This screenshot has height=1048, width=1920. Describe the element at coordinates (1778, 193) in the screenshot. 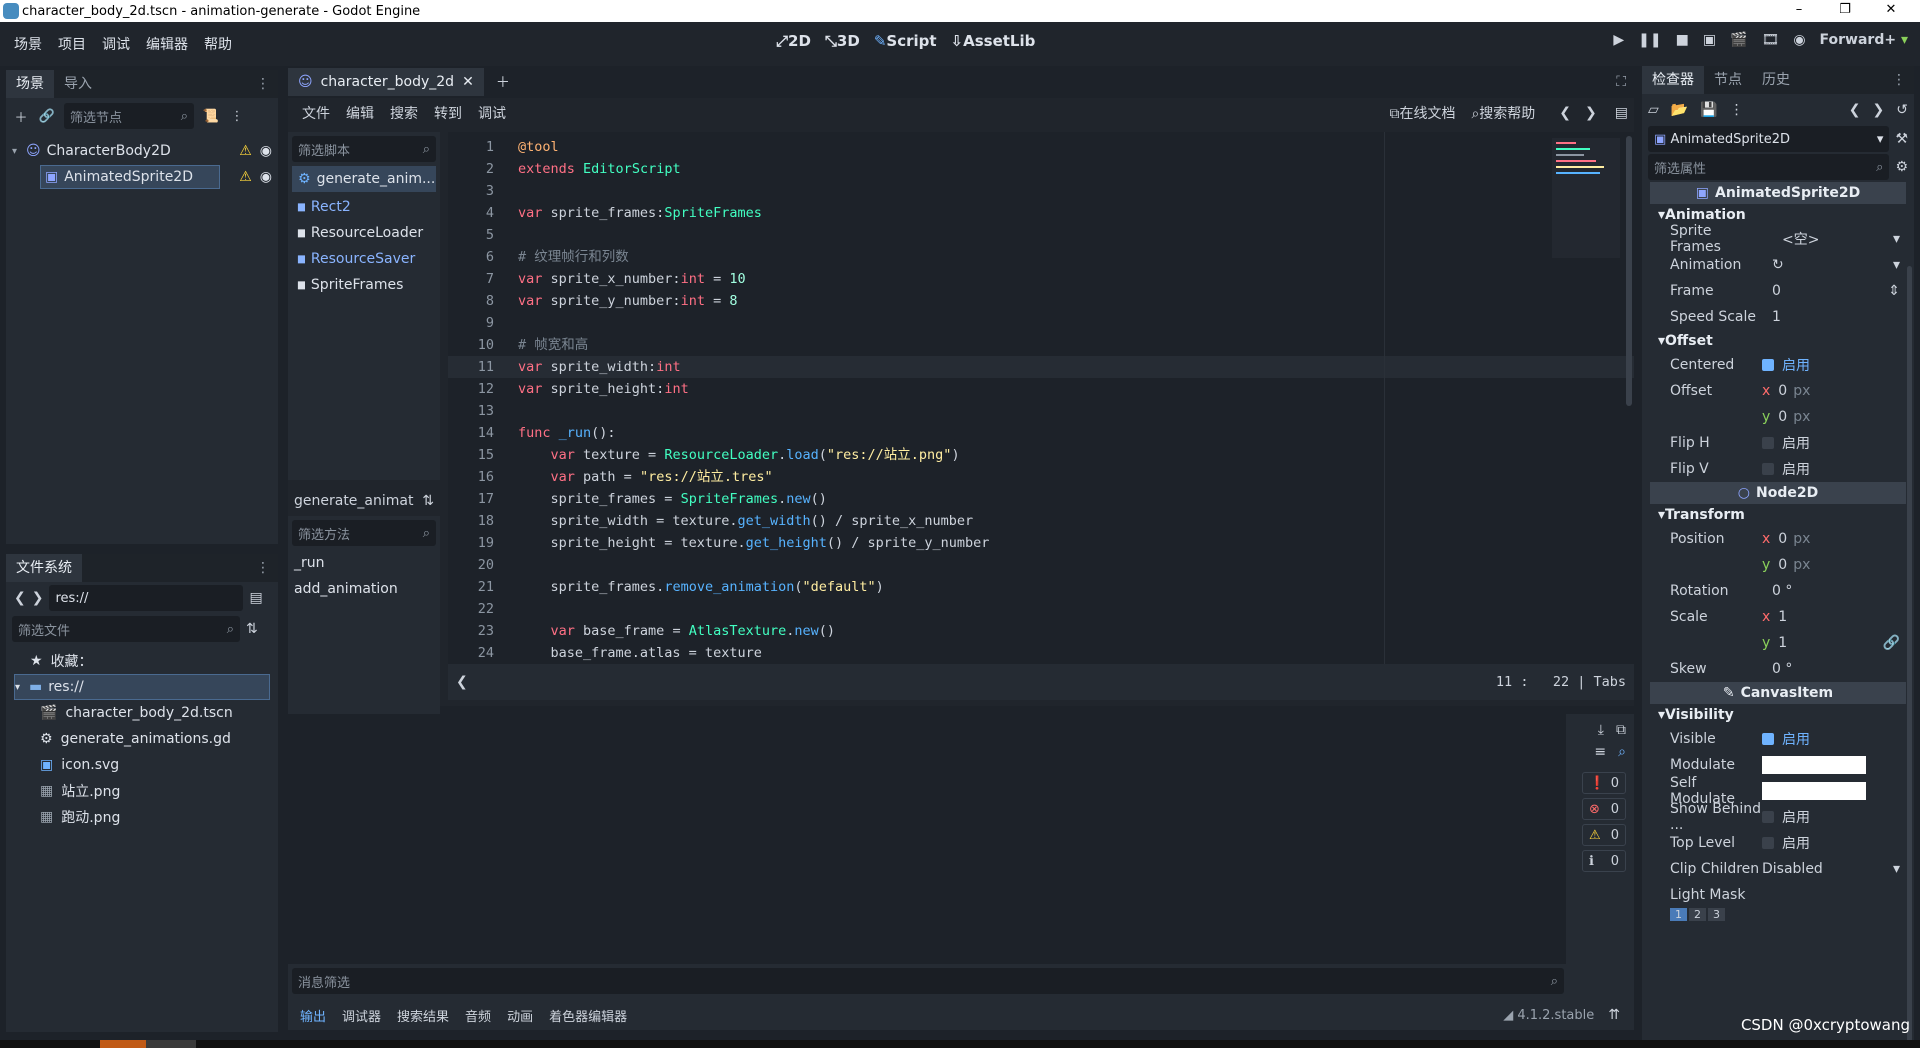

I see `class-header-animatedsprite2d: ▣ AnimatedSprite2D` at that location.